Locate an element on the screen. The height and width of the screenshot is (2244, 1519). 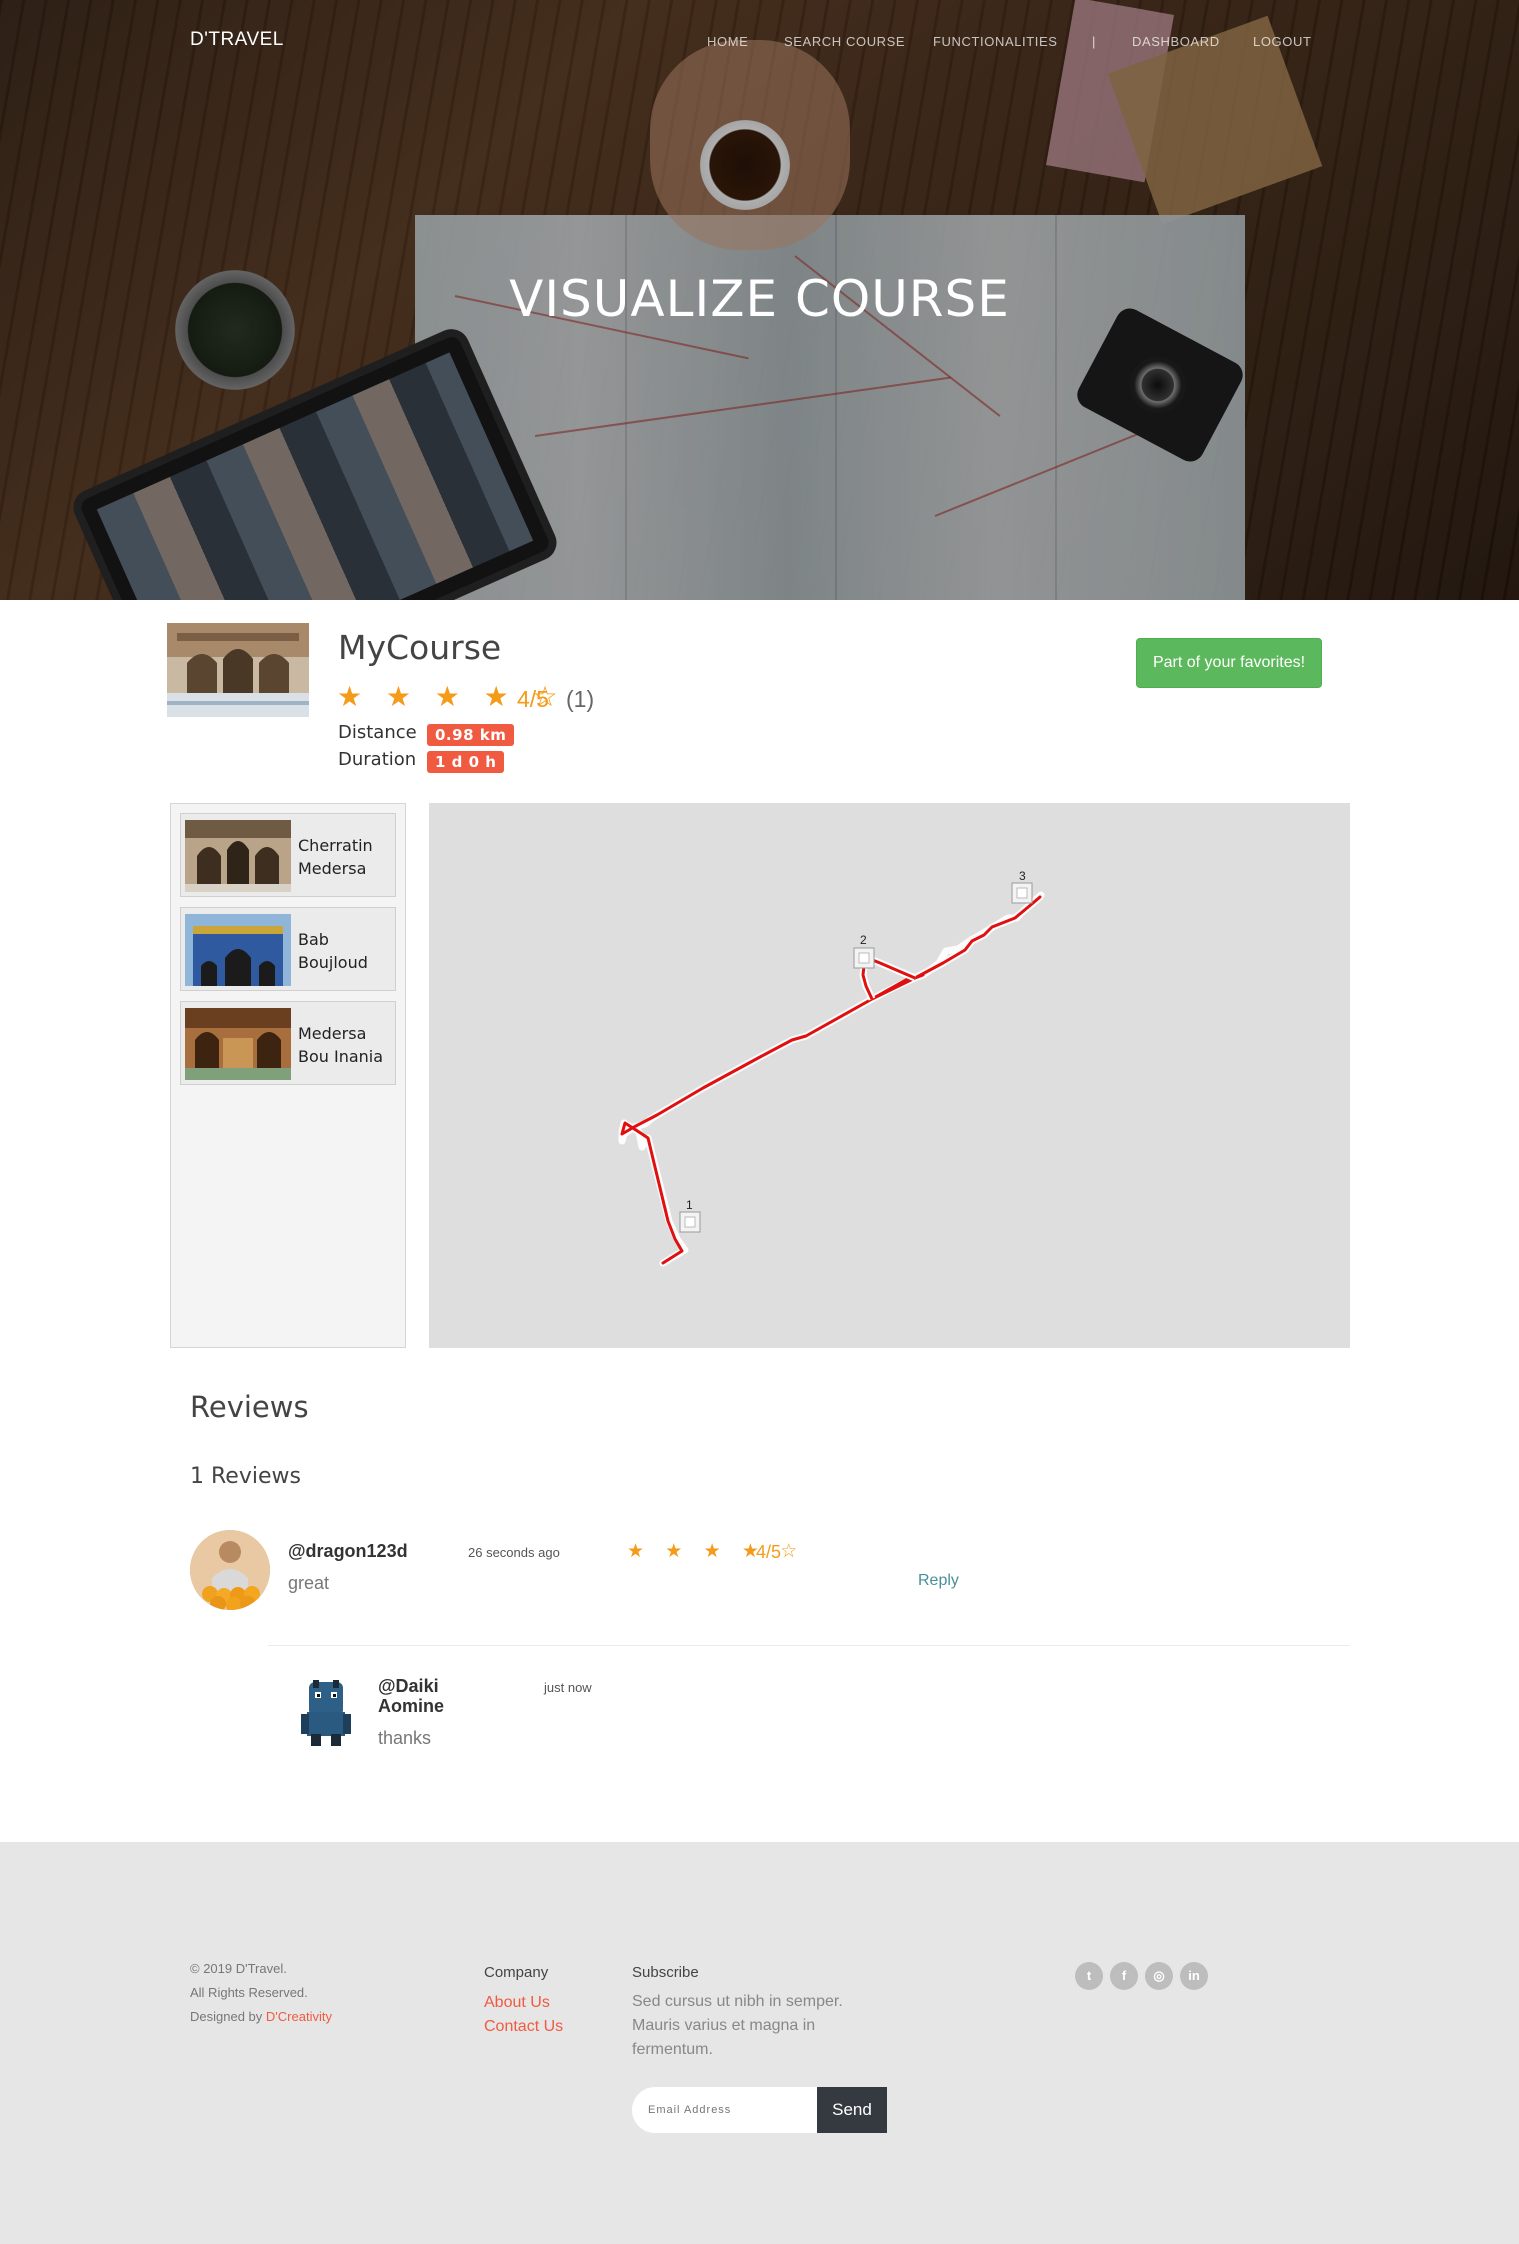
footer-subscribe-heading: Subscribe is located at coordinates (665, 1972).